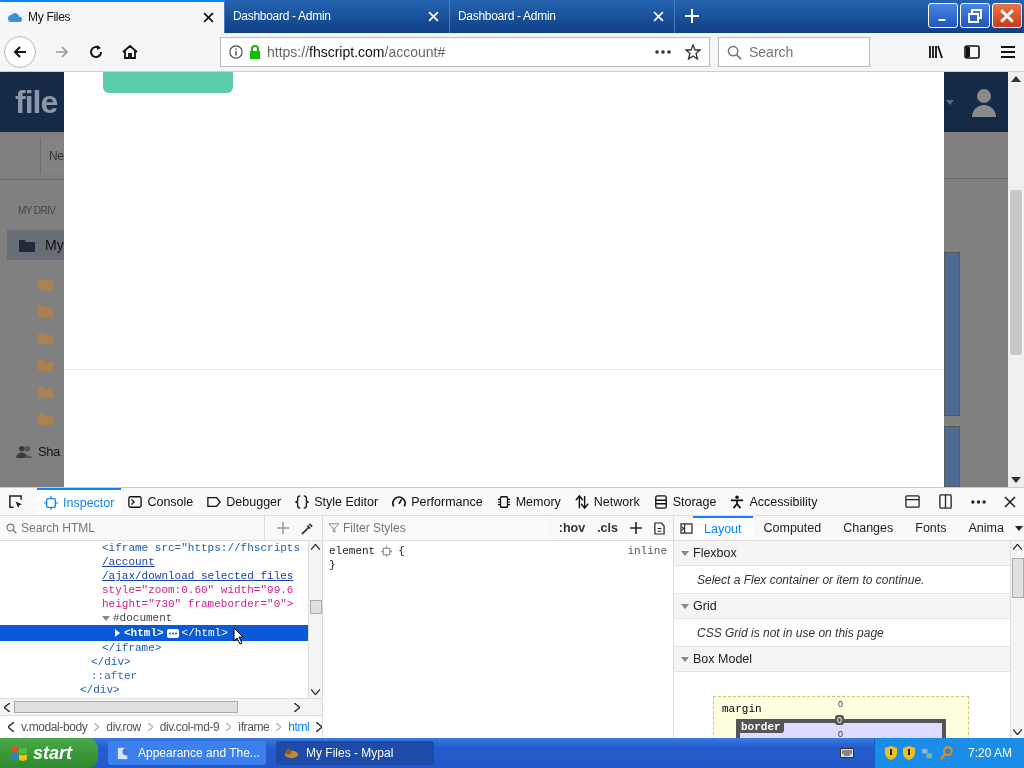 The image size is (1024, 768). Describe the element at coordinates (132, 648) in the screenshot. I see `markup-line: </iframe>` at that location.